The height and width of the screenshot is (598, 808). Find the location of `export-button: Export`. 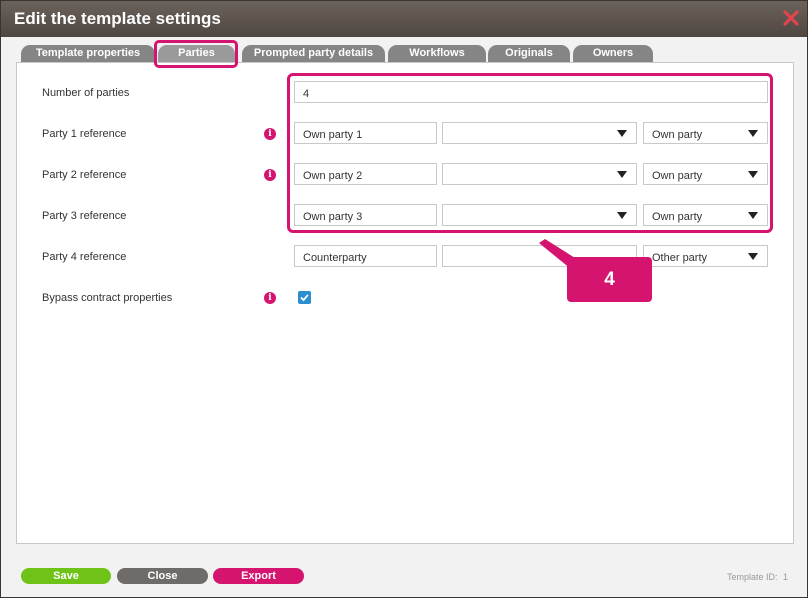

export-button: Export is located at coordinates (258, 576).